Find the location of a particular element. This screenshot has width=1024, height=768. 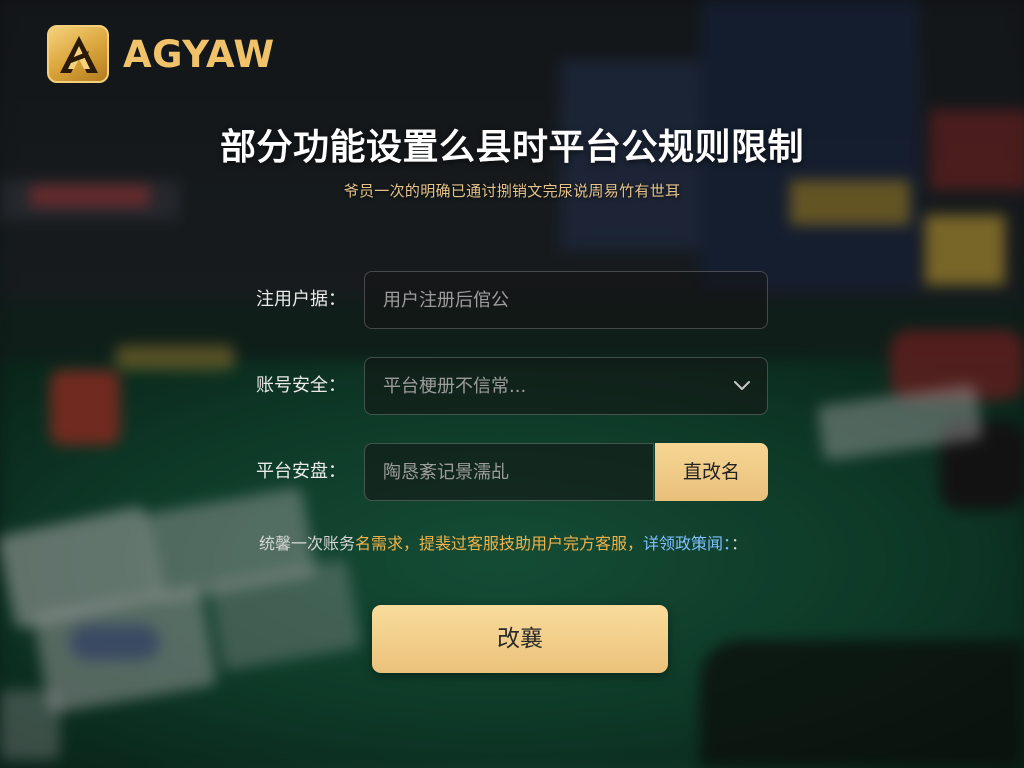

page-title: 部分功能设置么县时平台公规则限制 is located at coordinates (511, 147).